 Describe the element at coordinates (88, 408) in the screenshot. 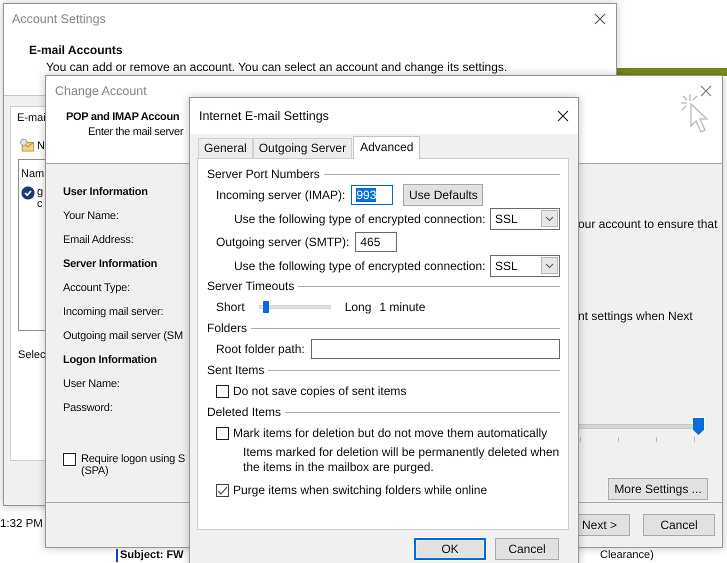

I see `field-label: Password:` at that location.